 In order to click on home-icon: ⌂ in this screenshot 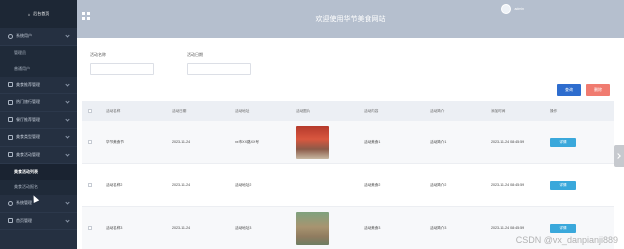, I will do `click(29, 14)`.